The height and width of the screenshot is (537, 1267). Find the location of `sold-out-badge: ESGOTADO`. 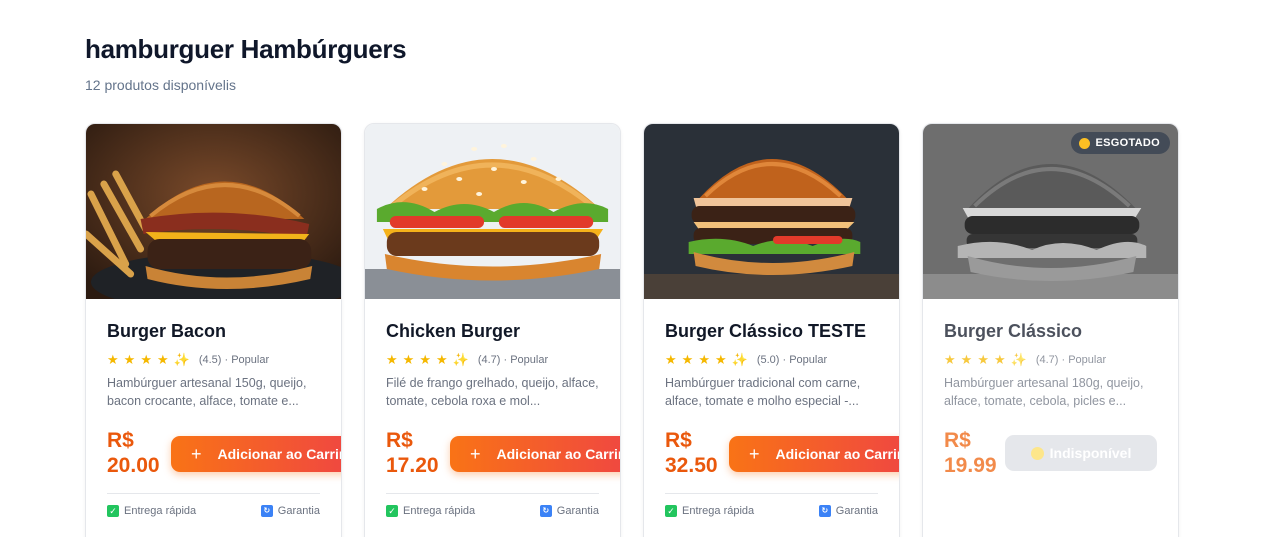

sold-out-badge: ESGOTADO is located at coordinates (1120, 143).